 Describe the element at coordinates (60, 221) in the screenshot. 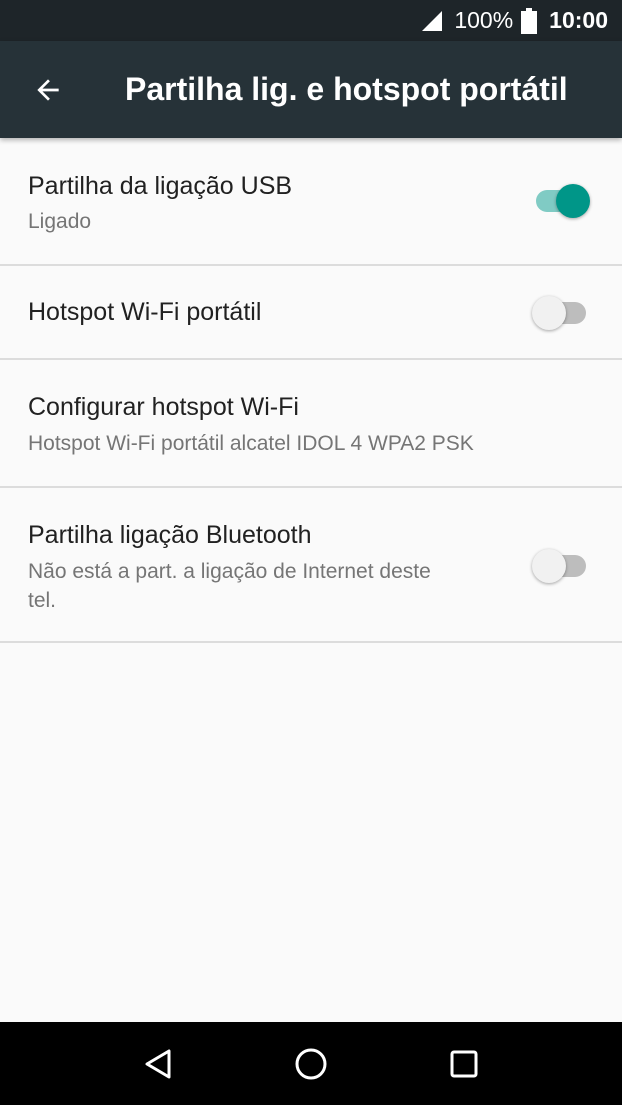

I see `setting-summary: Ligado` at that location.